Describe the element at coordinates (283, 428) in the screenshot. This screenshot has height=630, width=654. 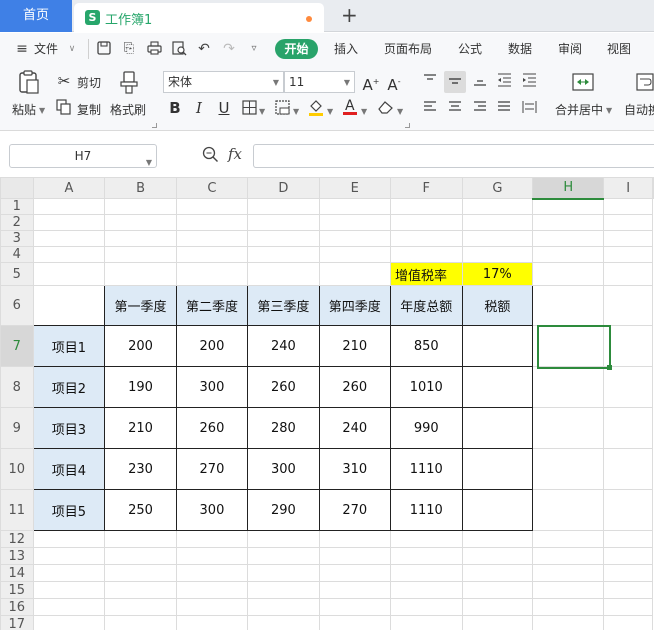
I see `table-cell: 280` at that location.